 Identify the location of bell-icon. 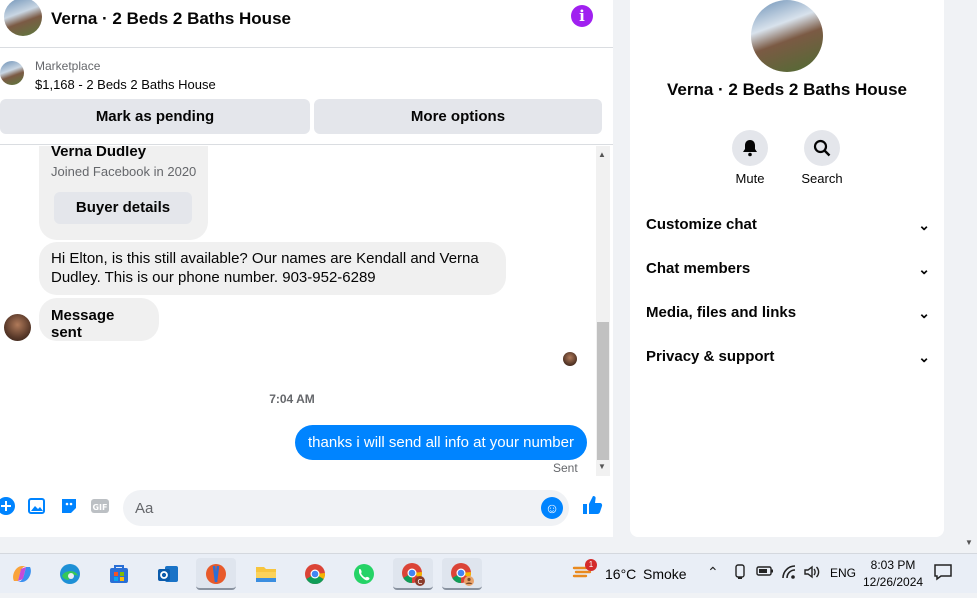
(750, 148).